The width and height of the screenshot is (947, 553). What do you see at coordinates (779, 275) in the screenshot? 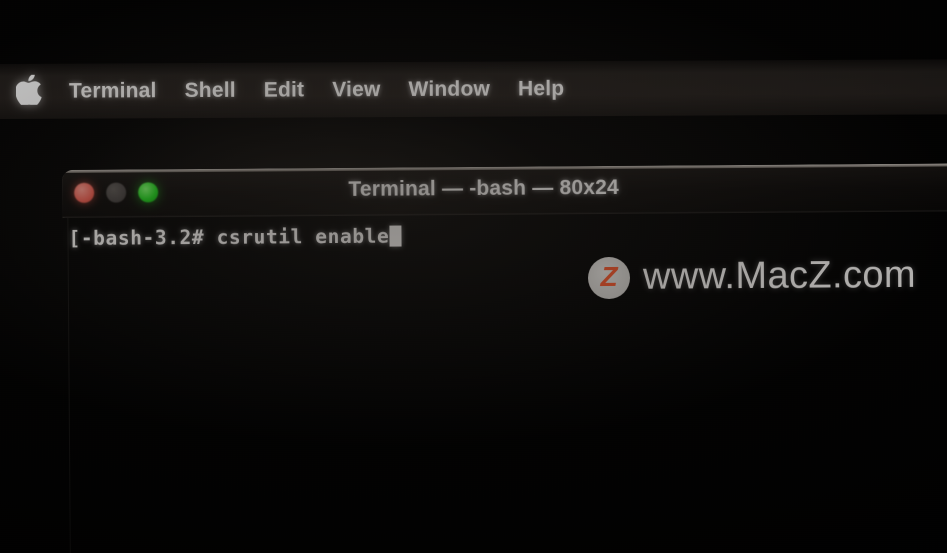
I see `watermark-url-text: www.MacZ.com` at bounding box center [779, 275].